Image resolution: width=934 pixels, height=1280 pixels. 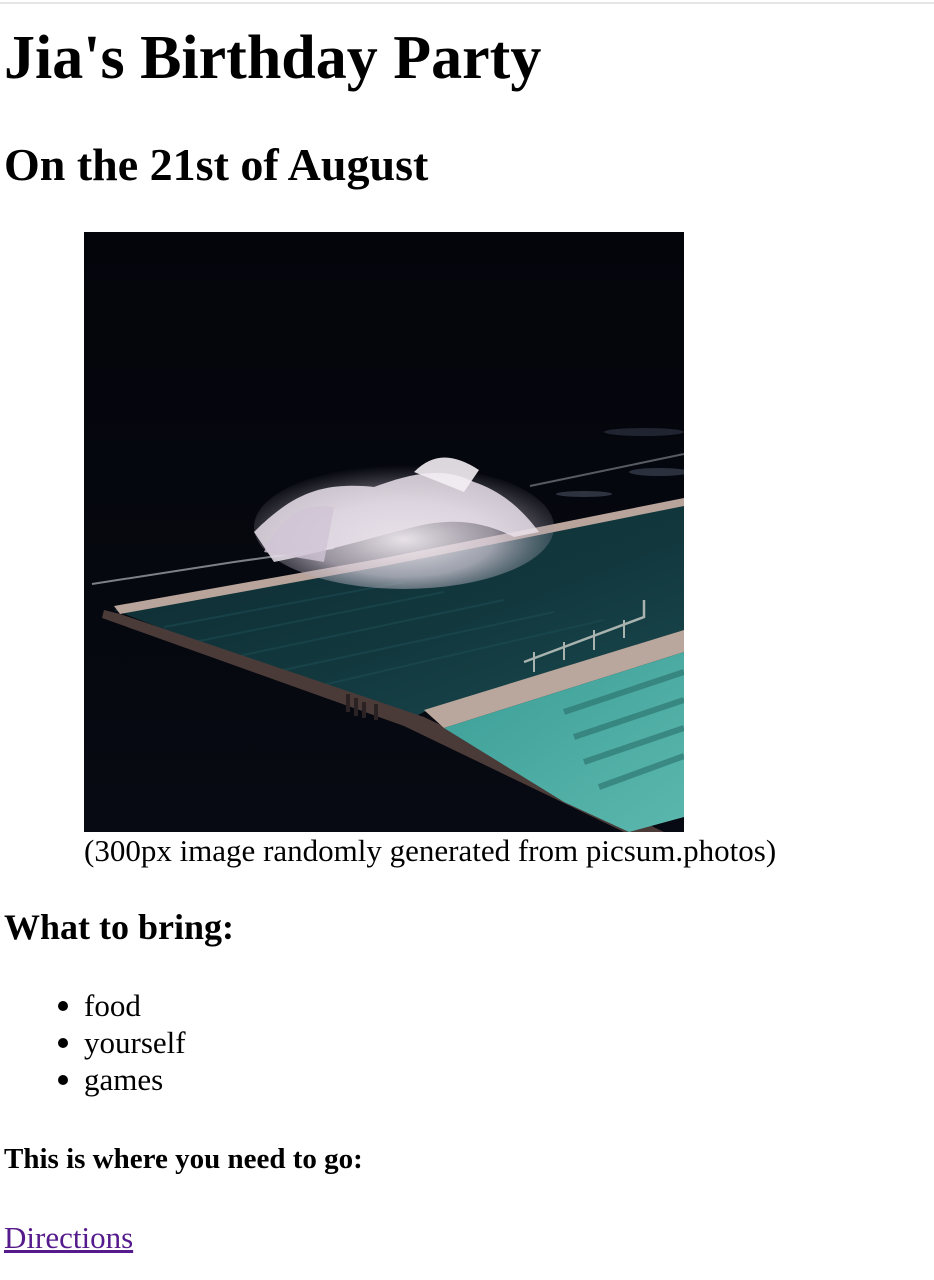 What do you see at coordinates (68, 1238) in the screenshot?
I see `directions-link: Directions` at bounding box center [68, 1238].